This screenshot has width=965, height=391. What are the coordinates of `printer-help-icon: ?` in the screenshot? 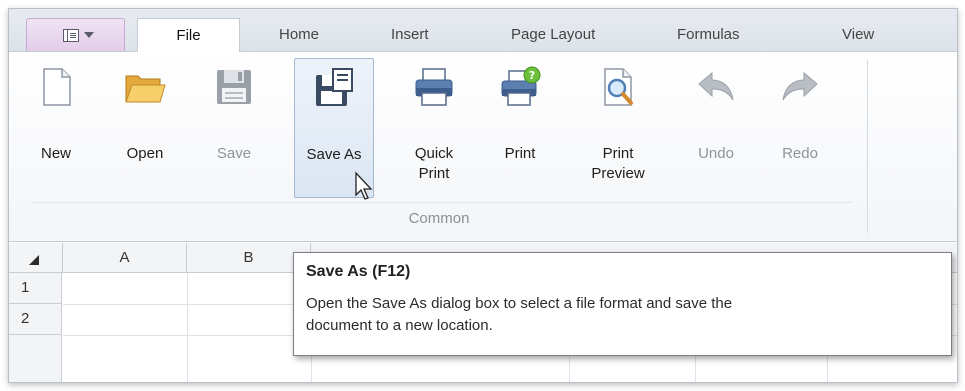 It's located at (521, 86).